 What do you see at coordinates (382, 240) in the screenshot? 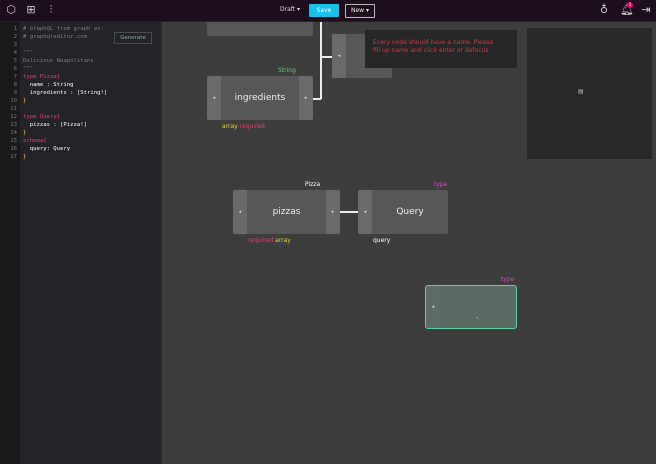
I see `node-sub-label: query` at bounding box center [382, 240].